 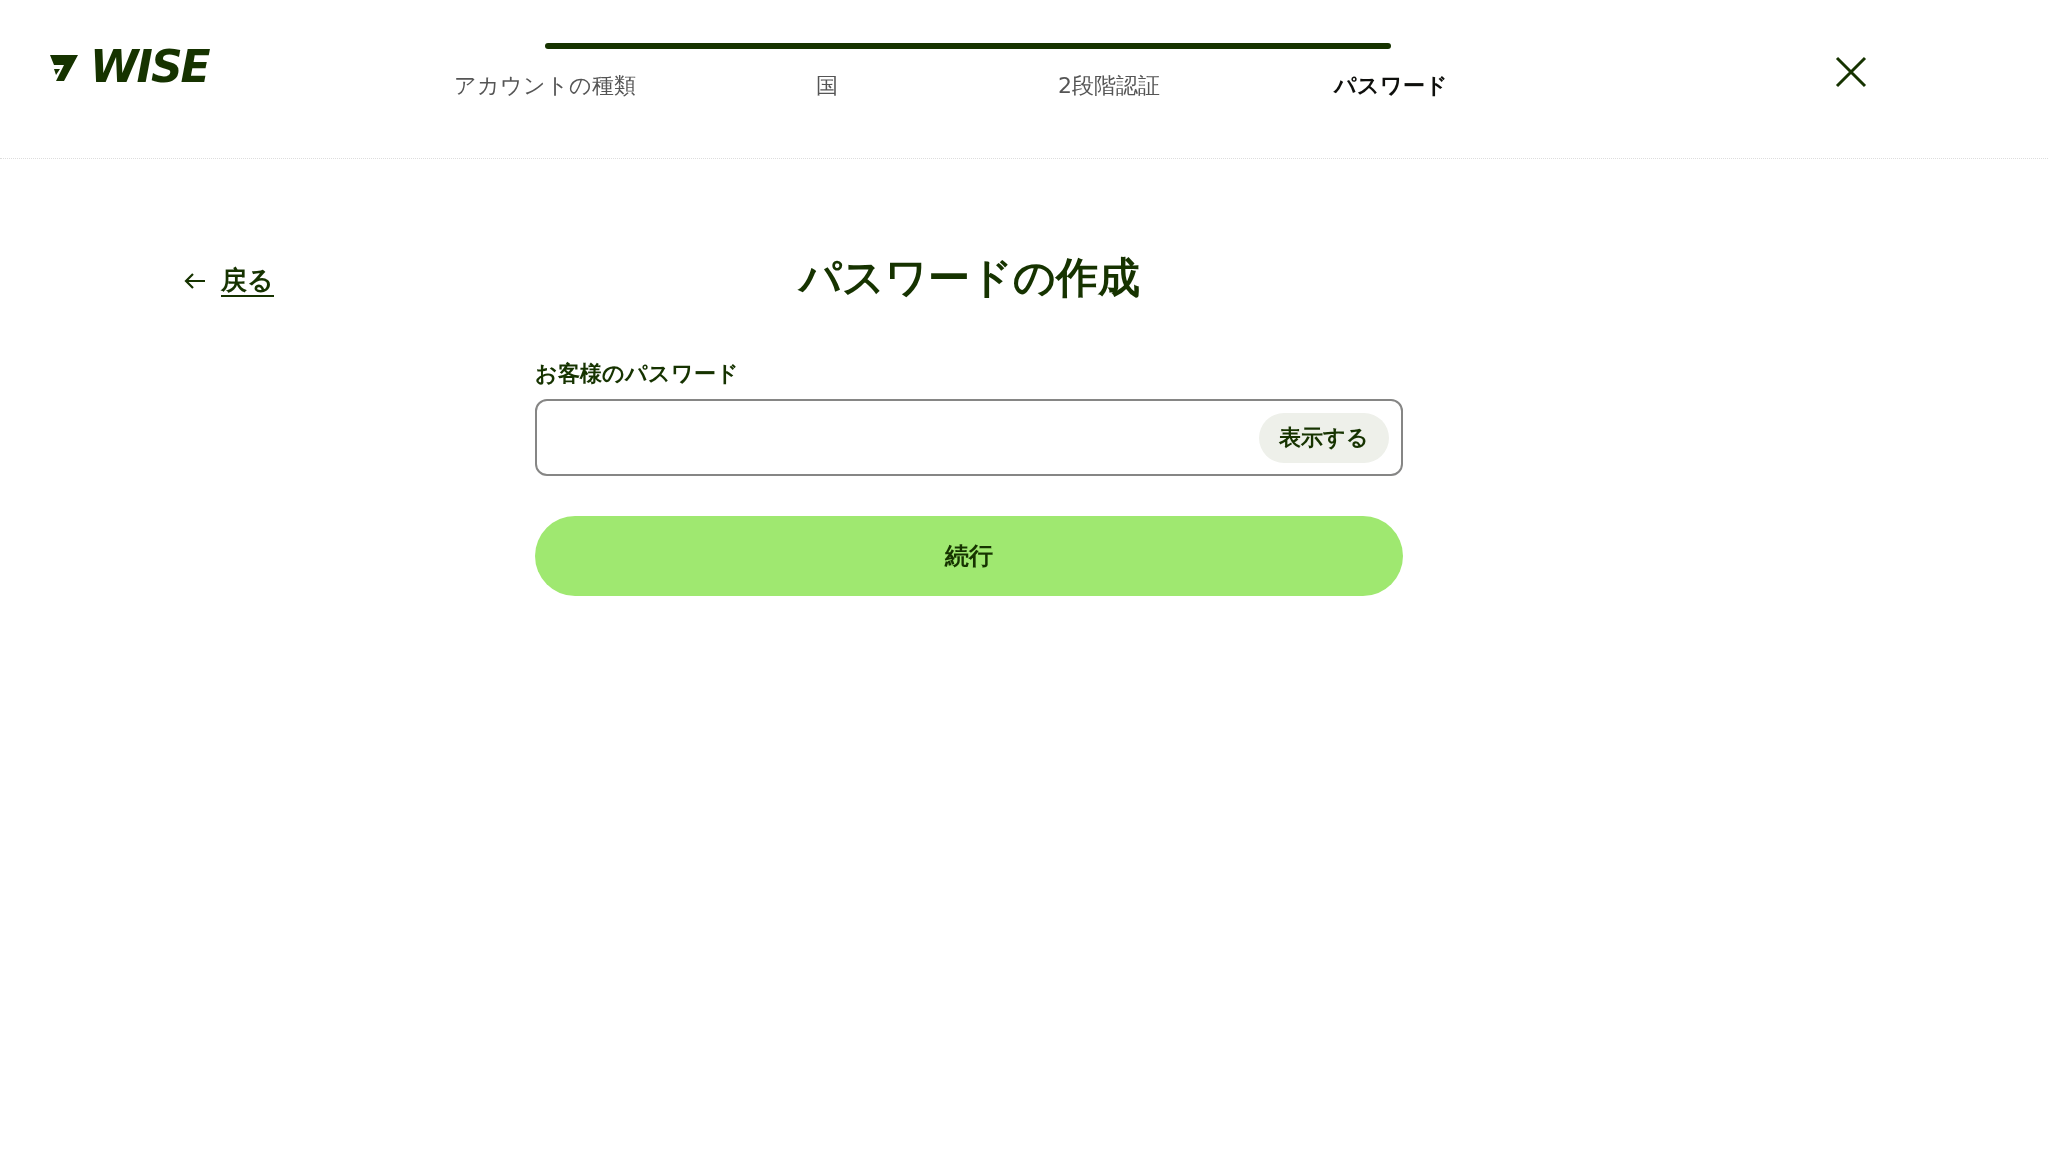 What do you see at coordinates (969, 437) in the screenshot?
I see `password-field: 表示する` at bounding box center [969, 437].